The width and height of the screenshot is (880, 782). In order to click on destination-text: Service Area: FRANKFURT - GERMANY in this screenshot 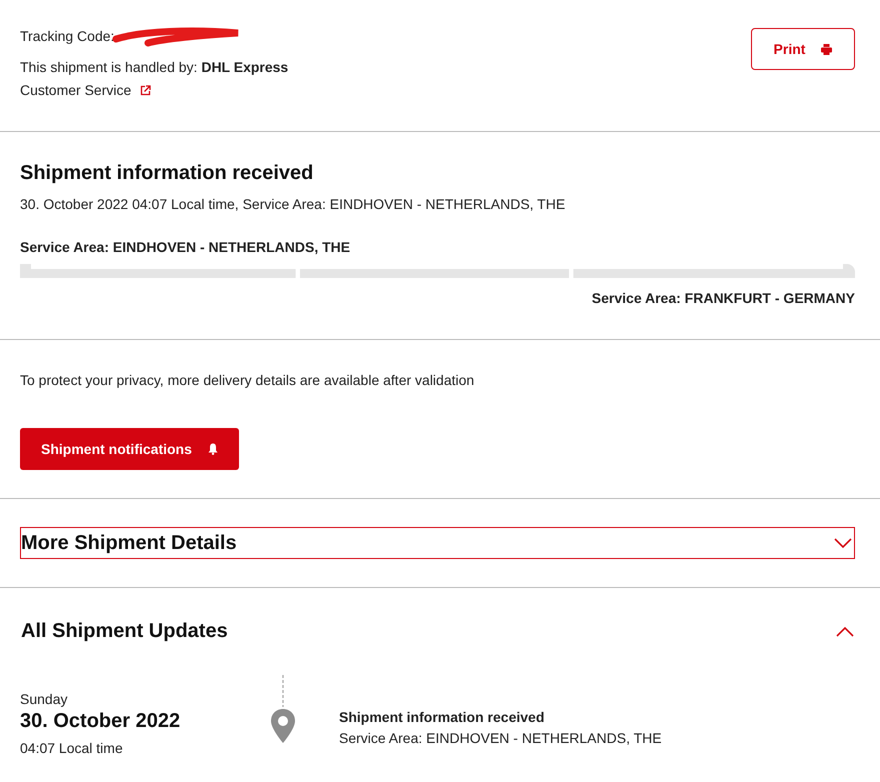, I will do `click(722, 298)`.